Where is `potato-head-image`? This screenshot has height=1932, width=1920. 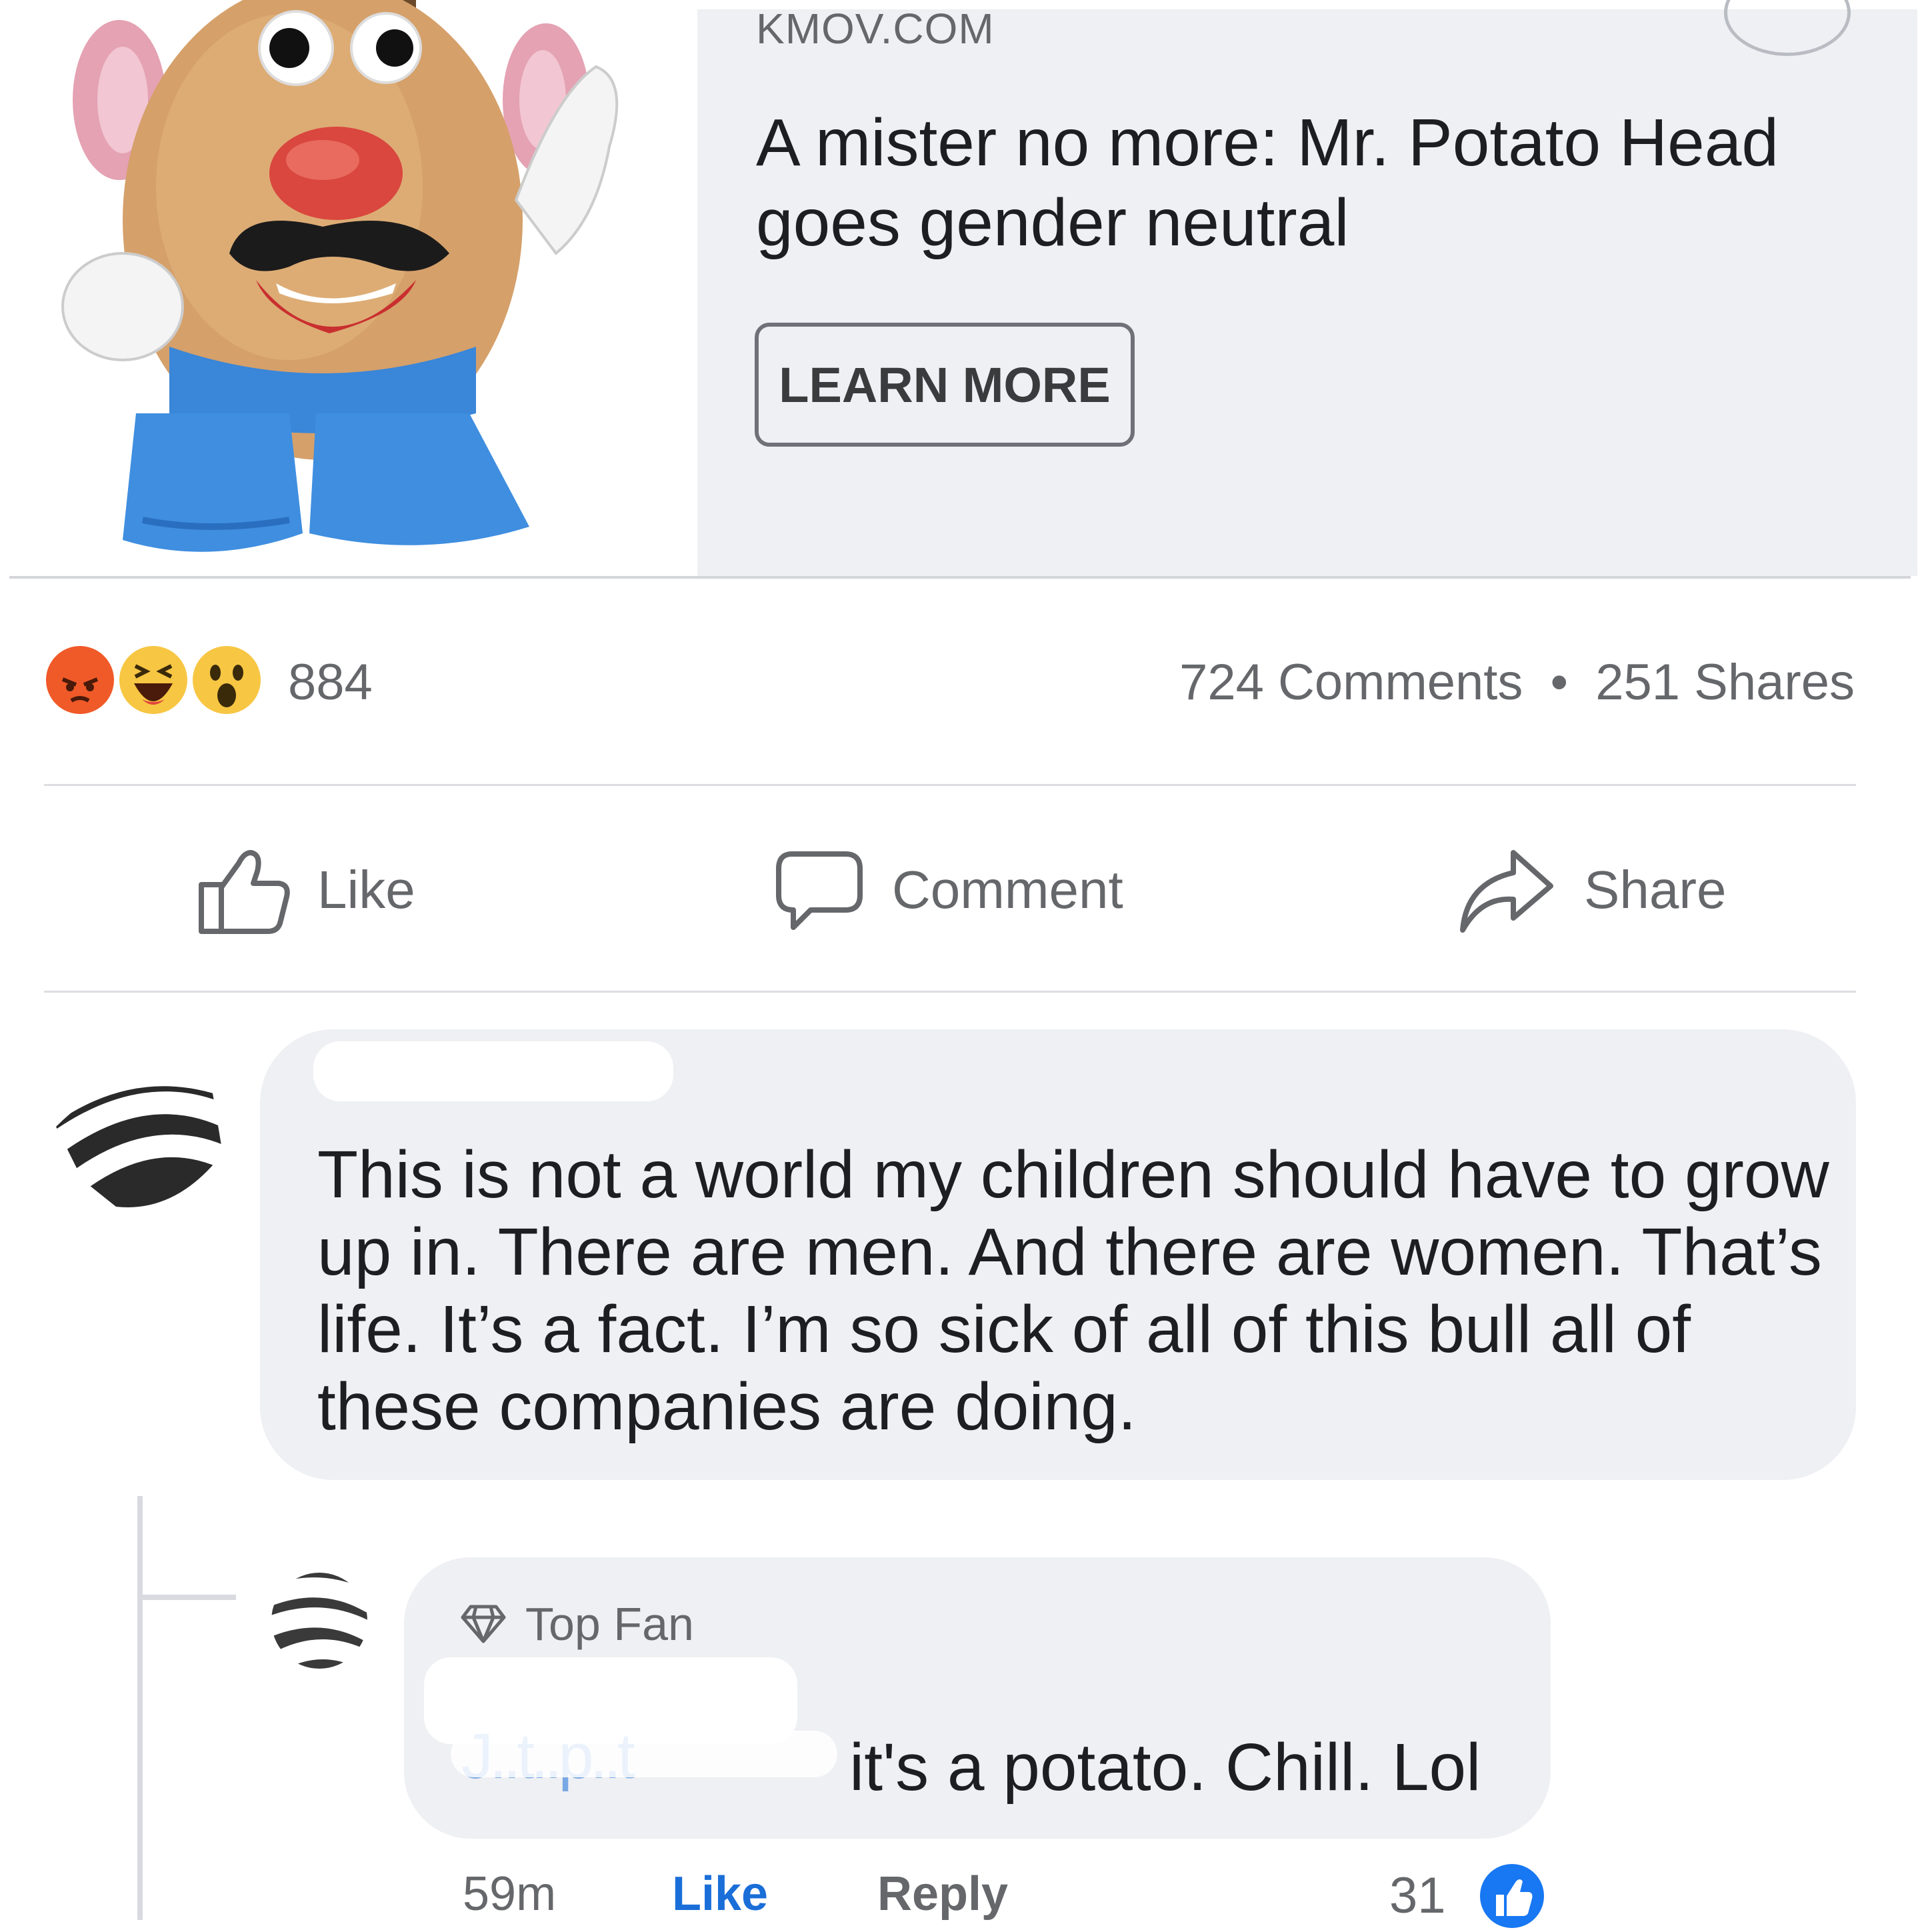 potato-head-image is located at coordinates (340, 276).